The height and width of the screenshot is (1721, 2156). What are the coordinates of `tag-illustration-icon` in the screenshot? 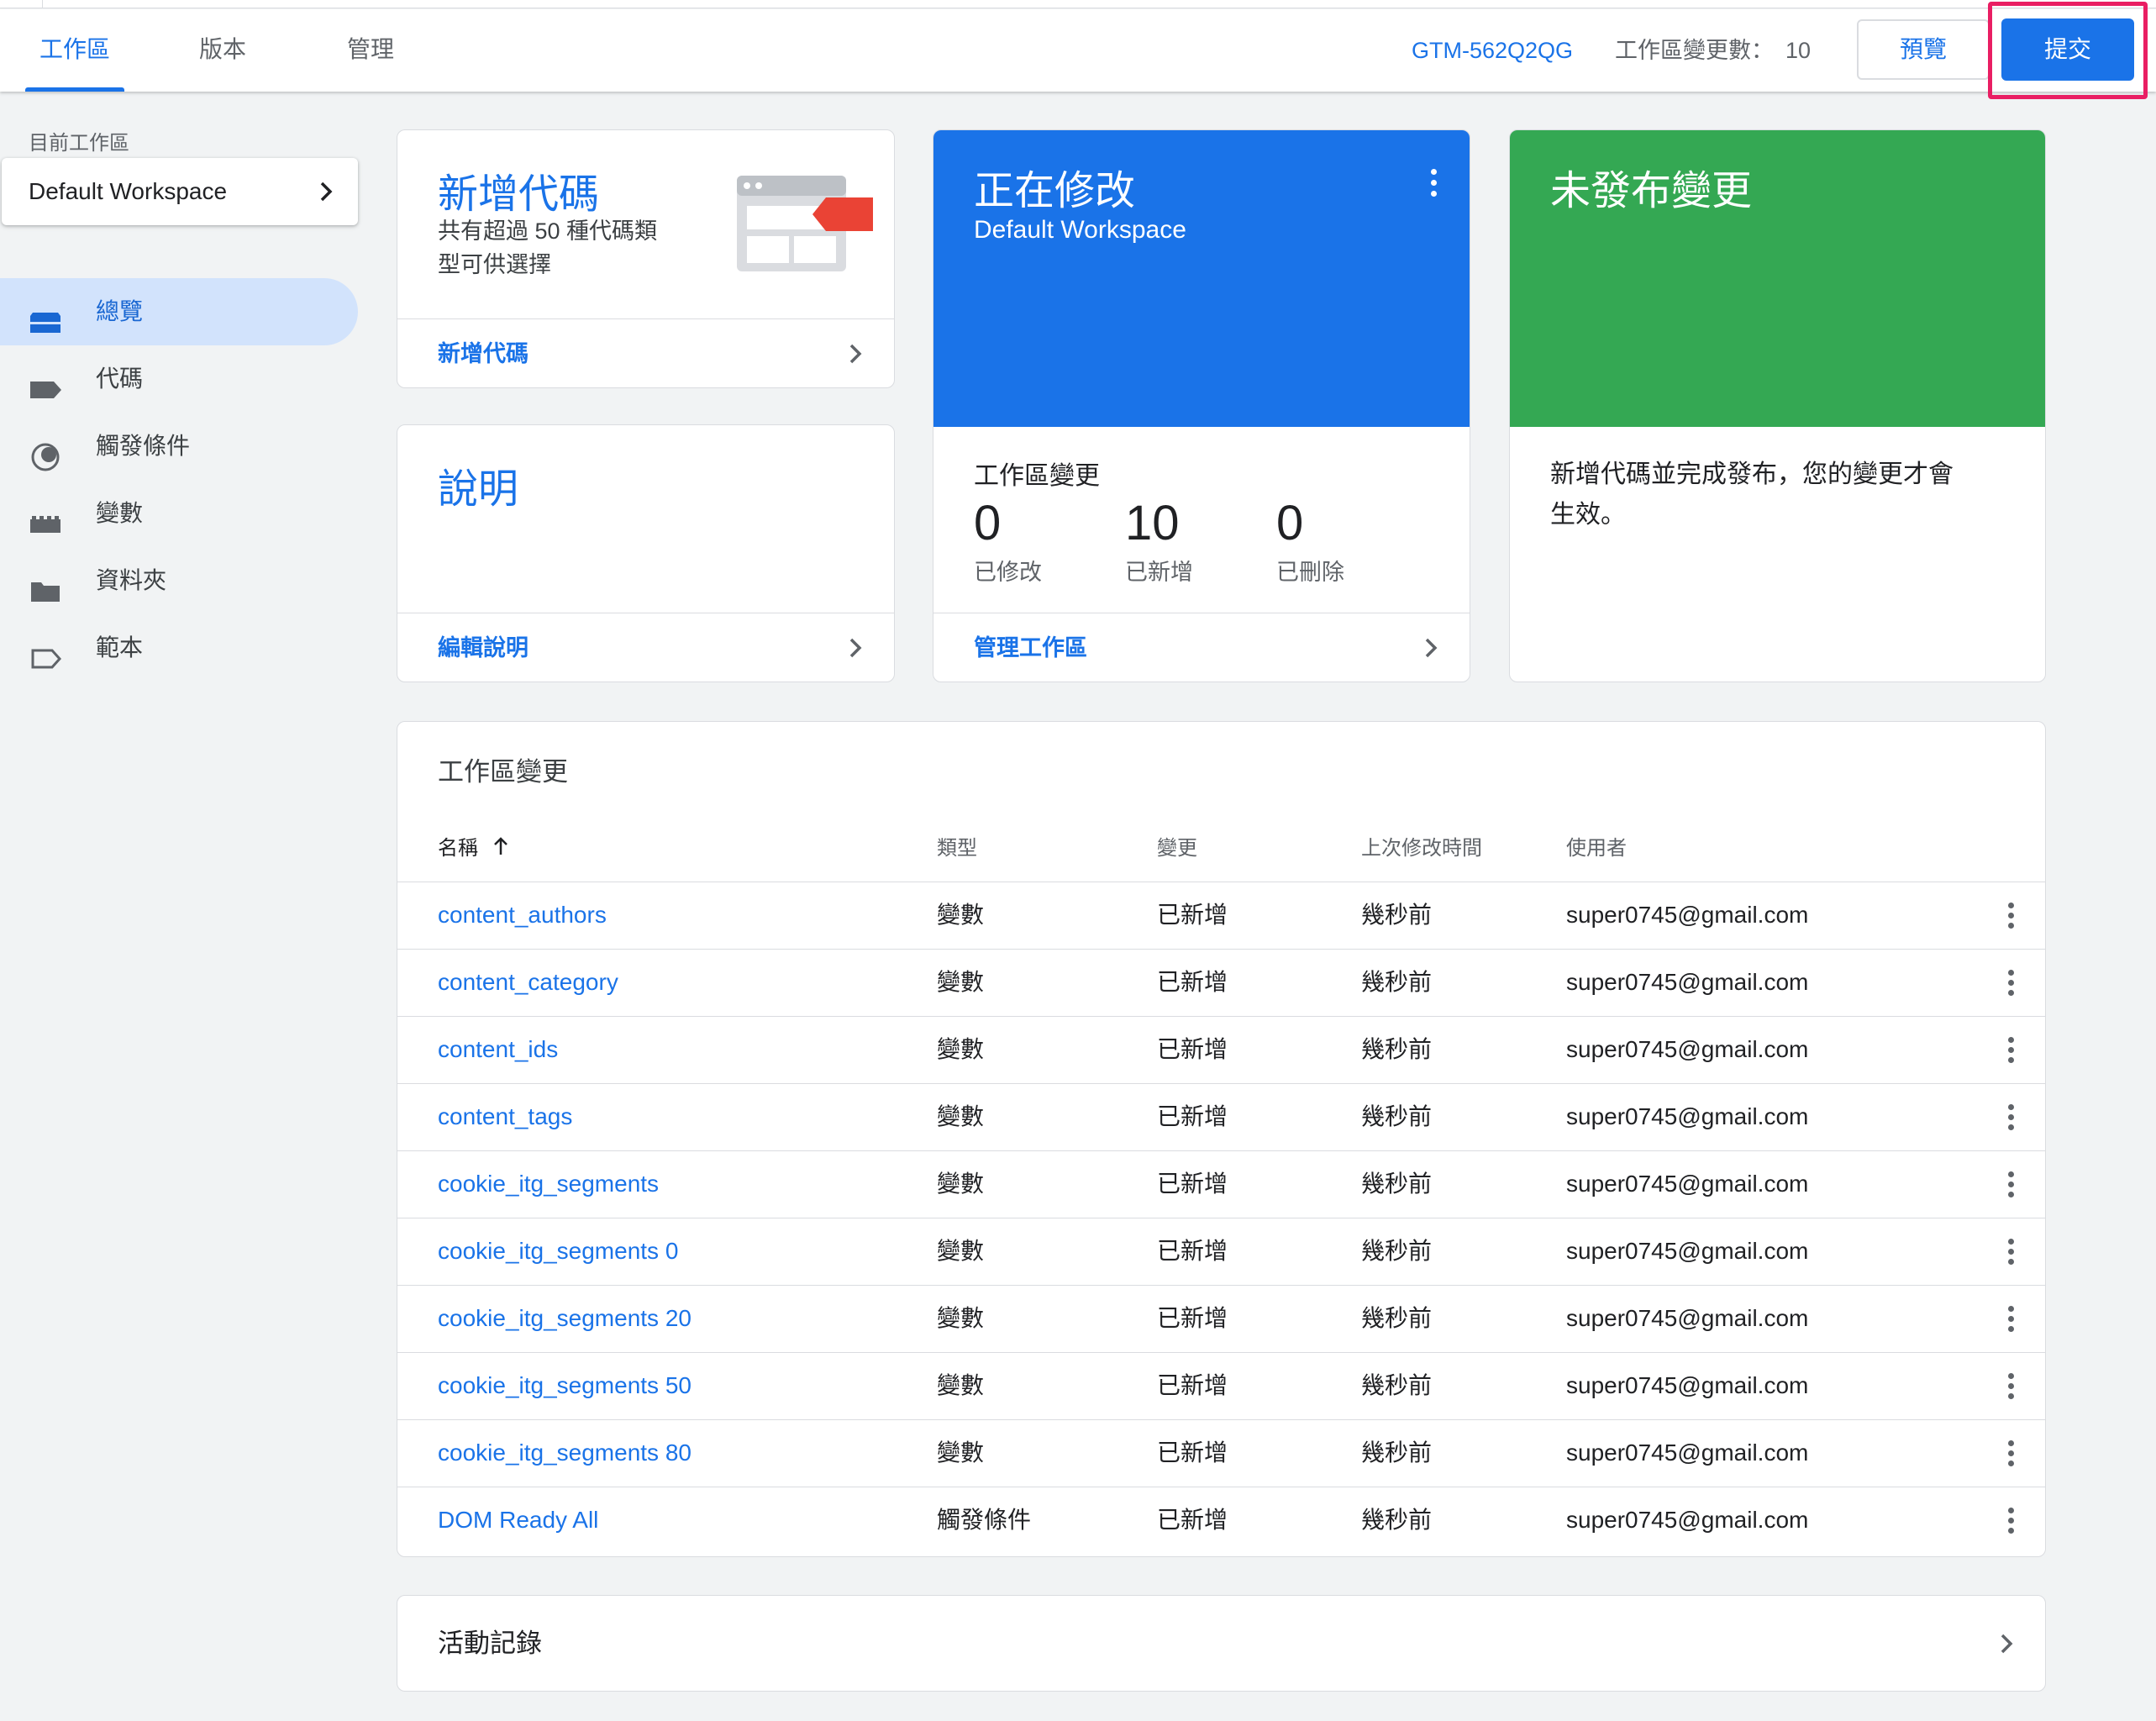 It's located at (808, 229).